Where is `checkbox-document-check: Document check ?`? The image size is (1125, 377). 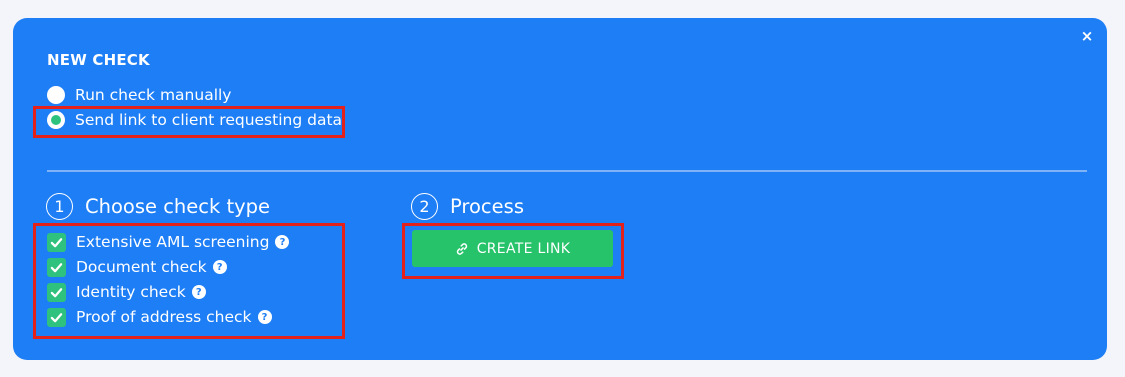 checkbox-document-check: Document check ? is located at coordinates (137, 267).